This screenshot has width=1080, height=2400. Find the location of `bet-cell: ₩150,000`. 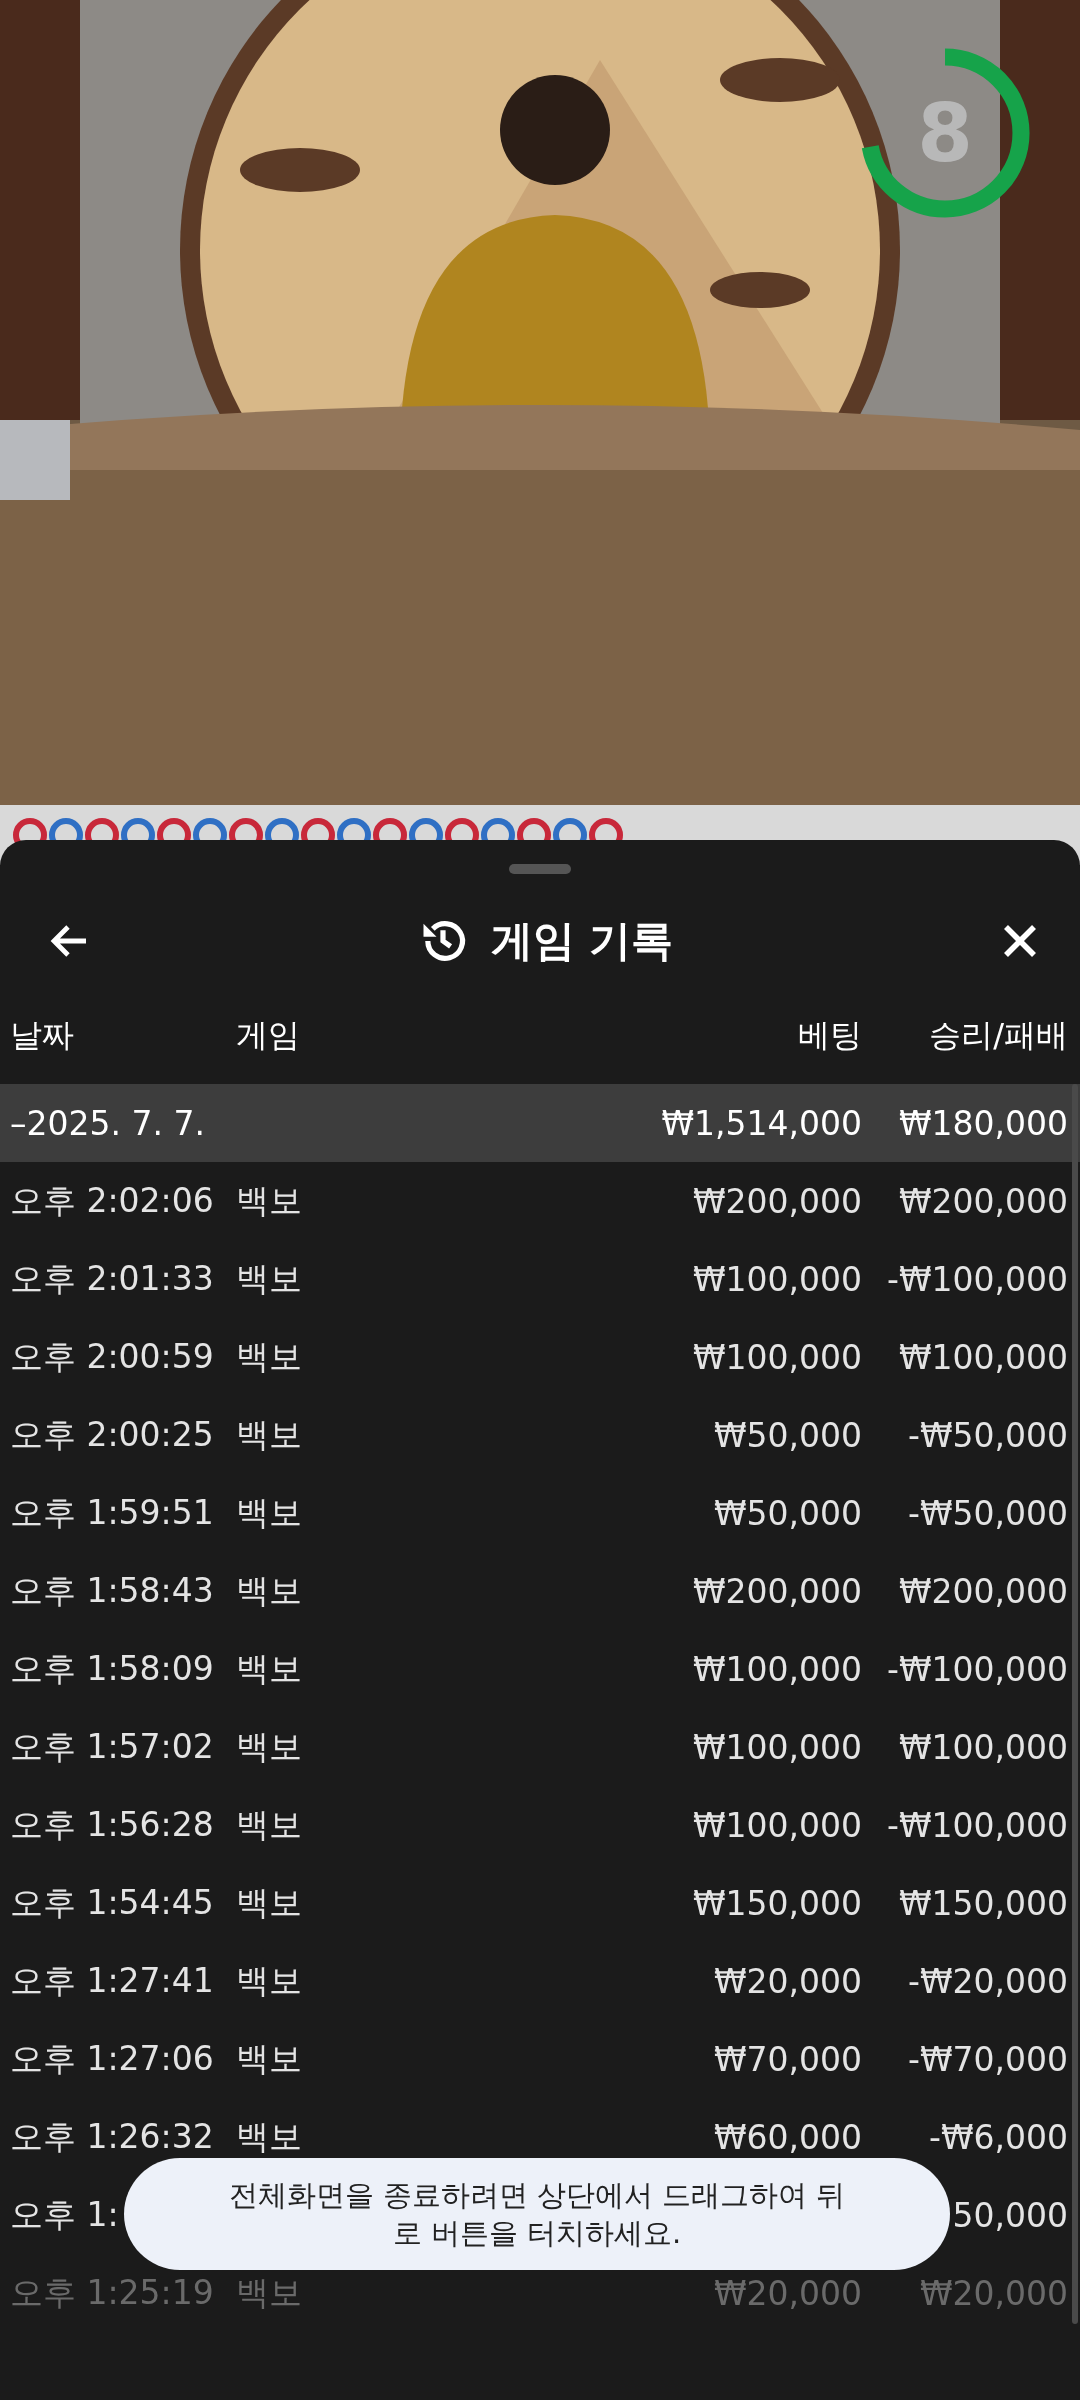

bet-cell: ₩150,000 is located at coordinates (777, 1903).